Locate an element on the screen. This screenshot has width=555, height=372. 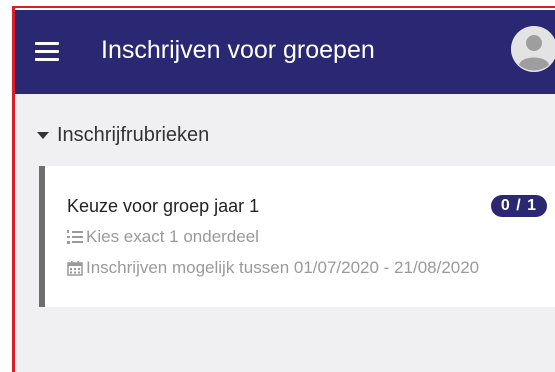
window-border-top is located at coordinates (277, 4).